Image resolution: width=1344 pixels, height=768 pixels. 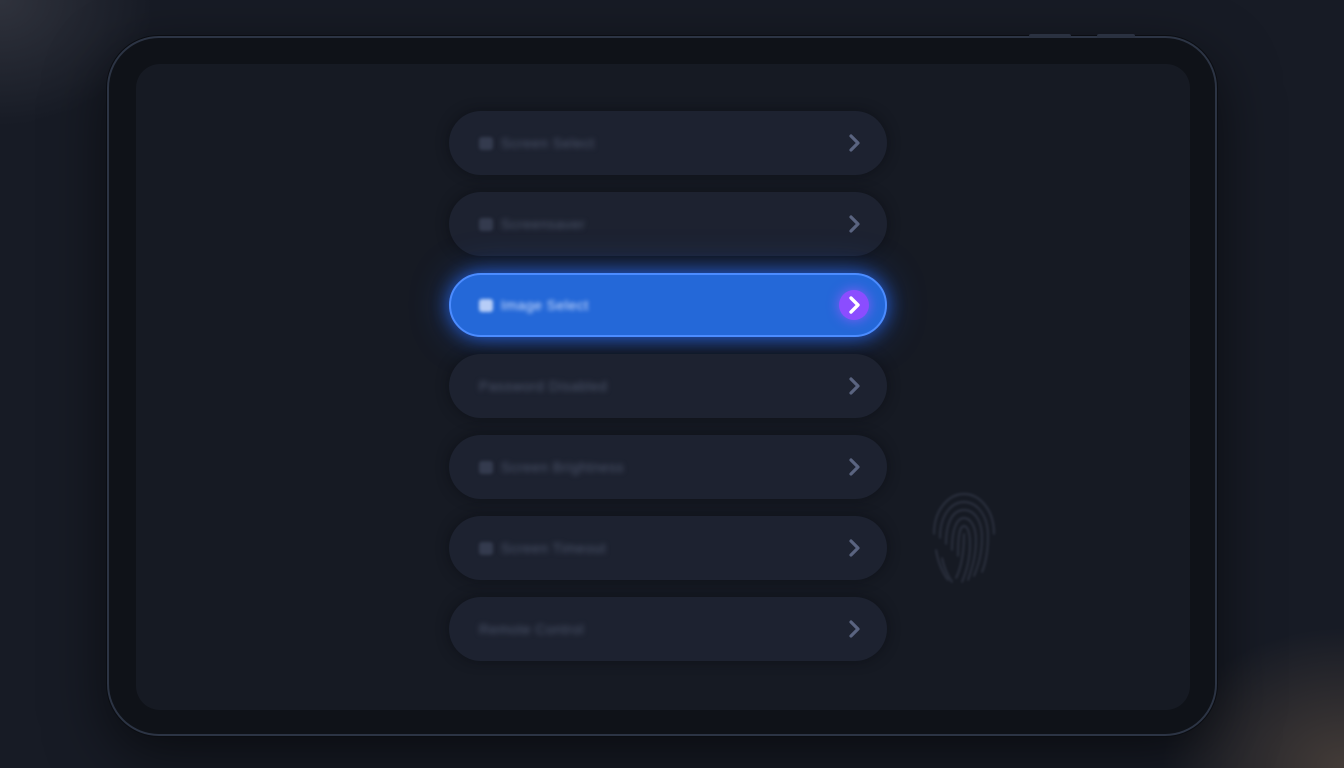 I want to click on menu-item-label: Password Disabled, so click(x=543, y=386).